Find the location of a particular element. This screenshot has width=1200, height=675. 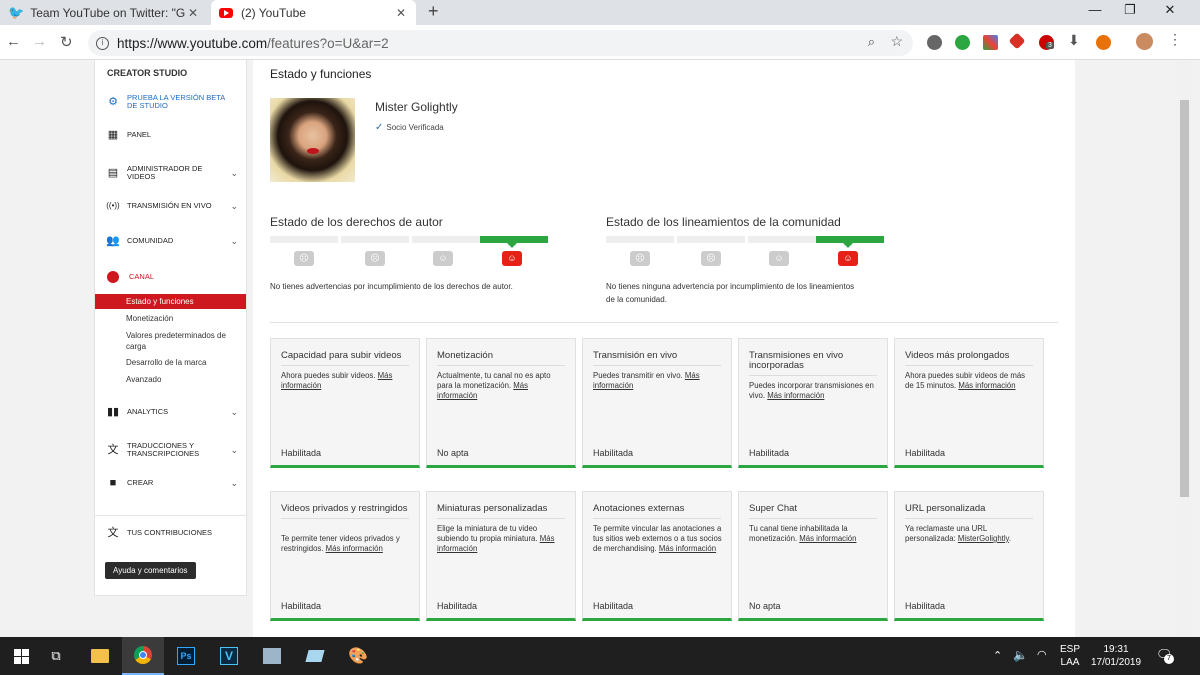

wifi-icon: ◠ is located at coordinates (1042, 654).